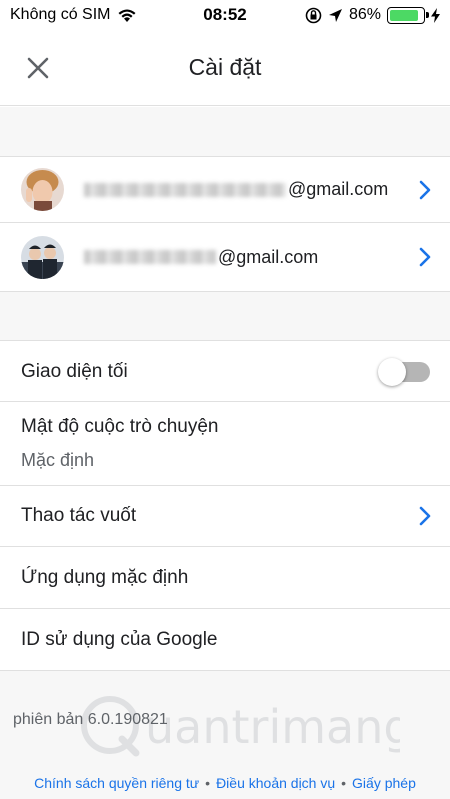 The height and width of the screenshot is (799, 450). I want to click on account-row-1: @gmail.com, so click(225, 190).